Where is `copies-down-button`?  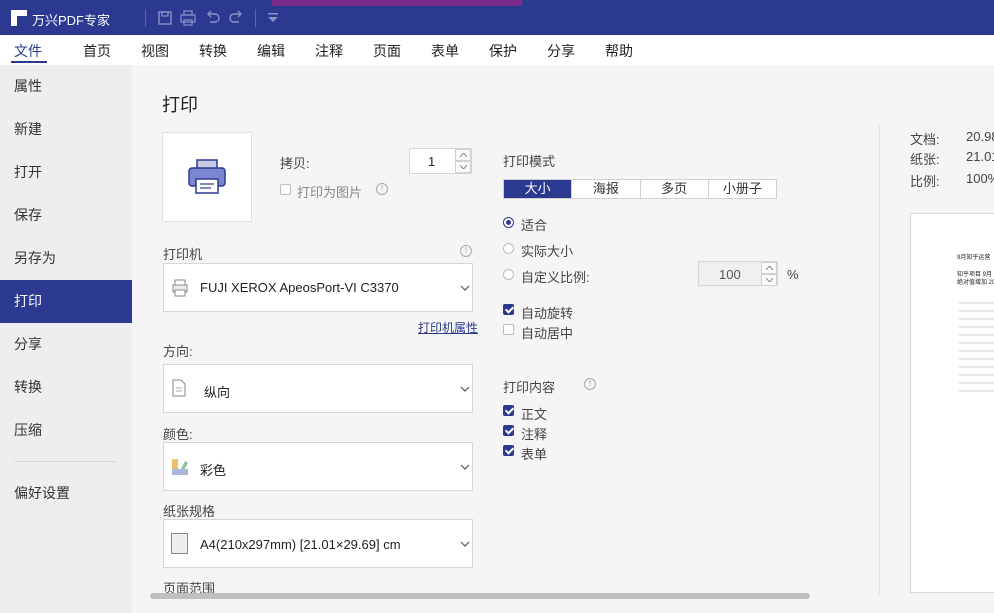
copies-down-button is located at coordinates (463, 167).